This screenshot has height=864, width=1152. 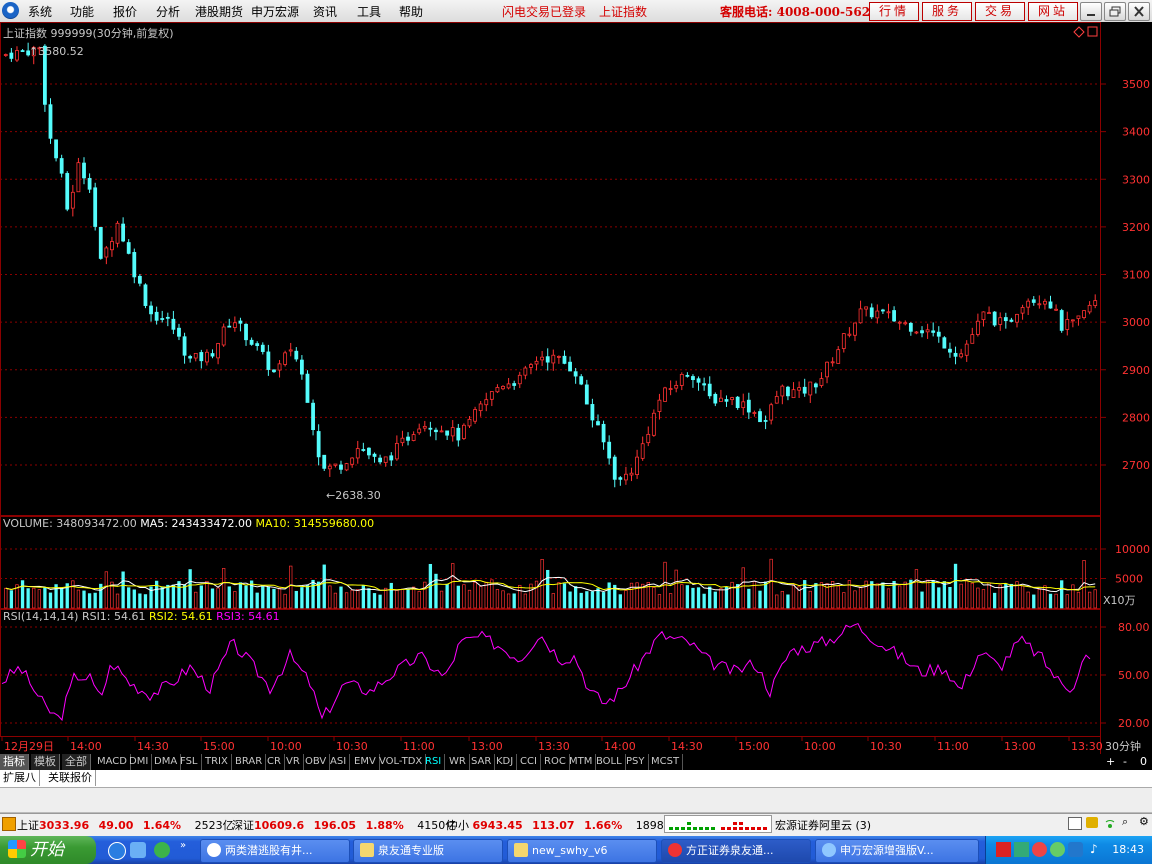 What do you see at coordinates (894, 11) in the screenshot?
I see `market-button: 行情` at bounding box center [894, 11].